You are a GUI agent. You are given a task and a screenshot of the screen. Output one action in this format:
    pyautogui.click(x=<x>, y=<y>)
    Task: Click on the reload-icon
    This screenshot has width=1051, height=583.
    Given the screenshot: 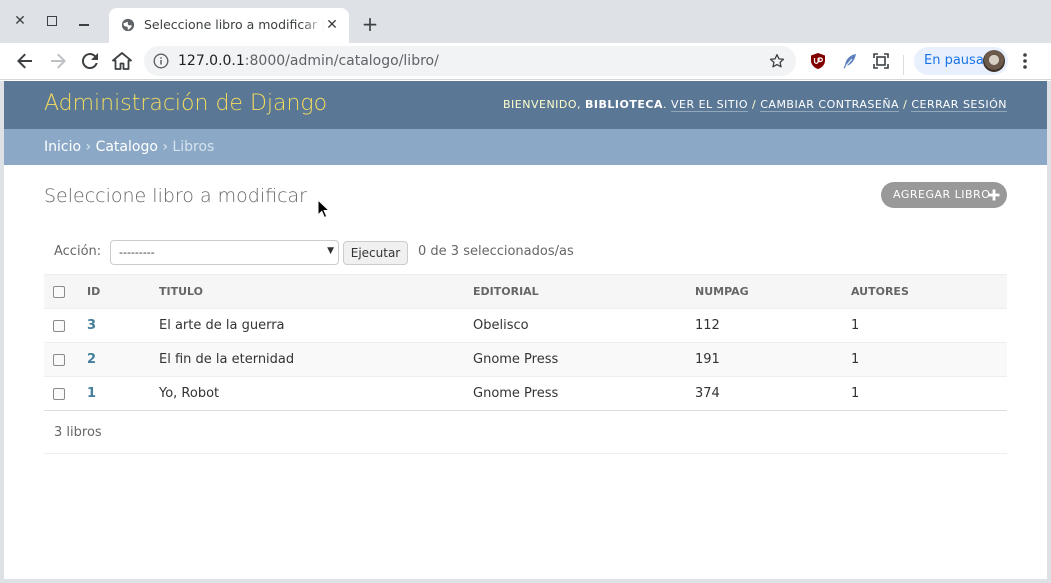 What is the action you would take?
    pyautogui.click(x=90, y=61)
    